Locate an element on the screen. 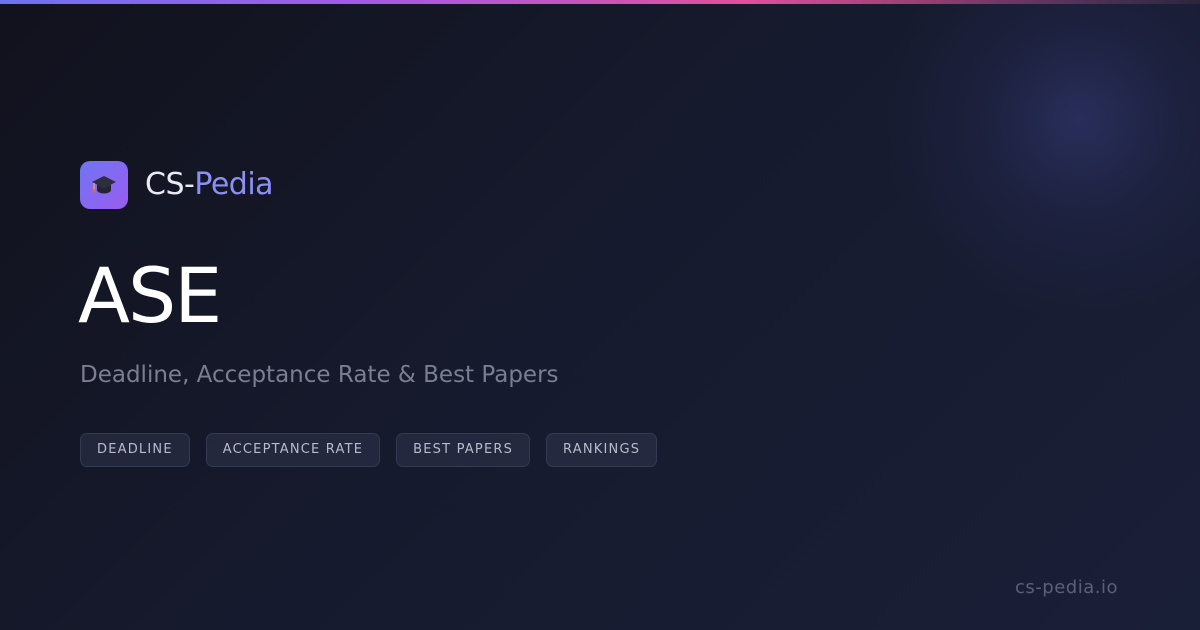 The height and width of the screenshot is (630, 1200). logo-badge is located at coordinates (104, 185).